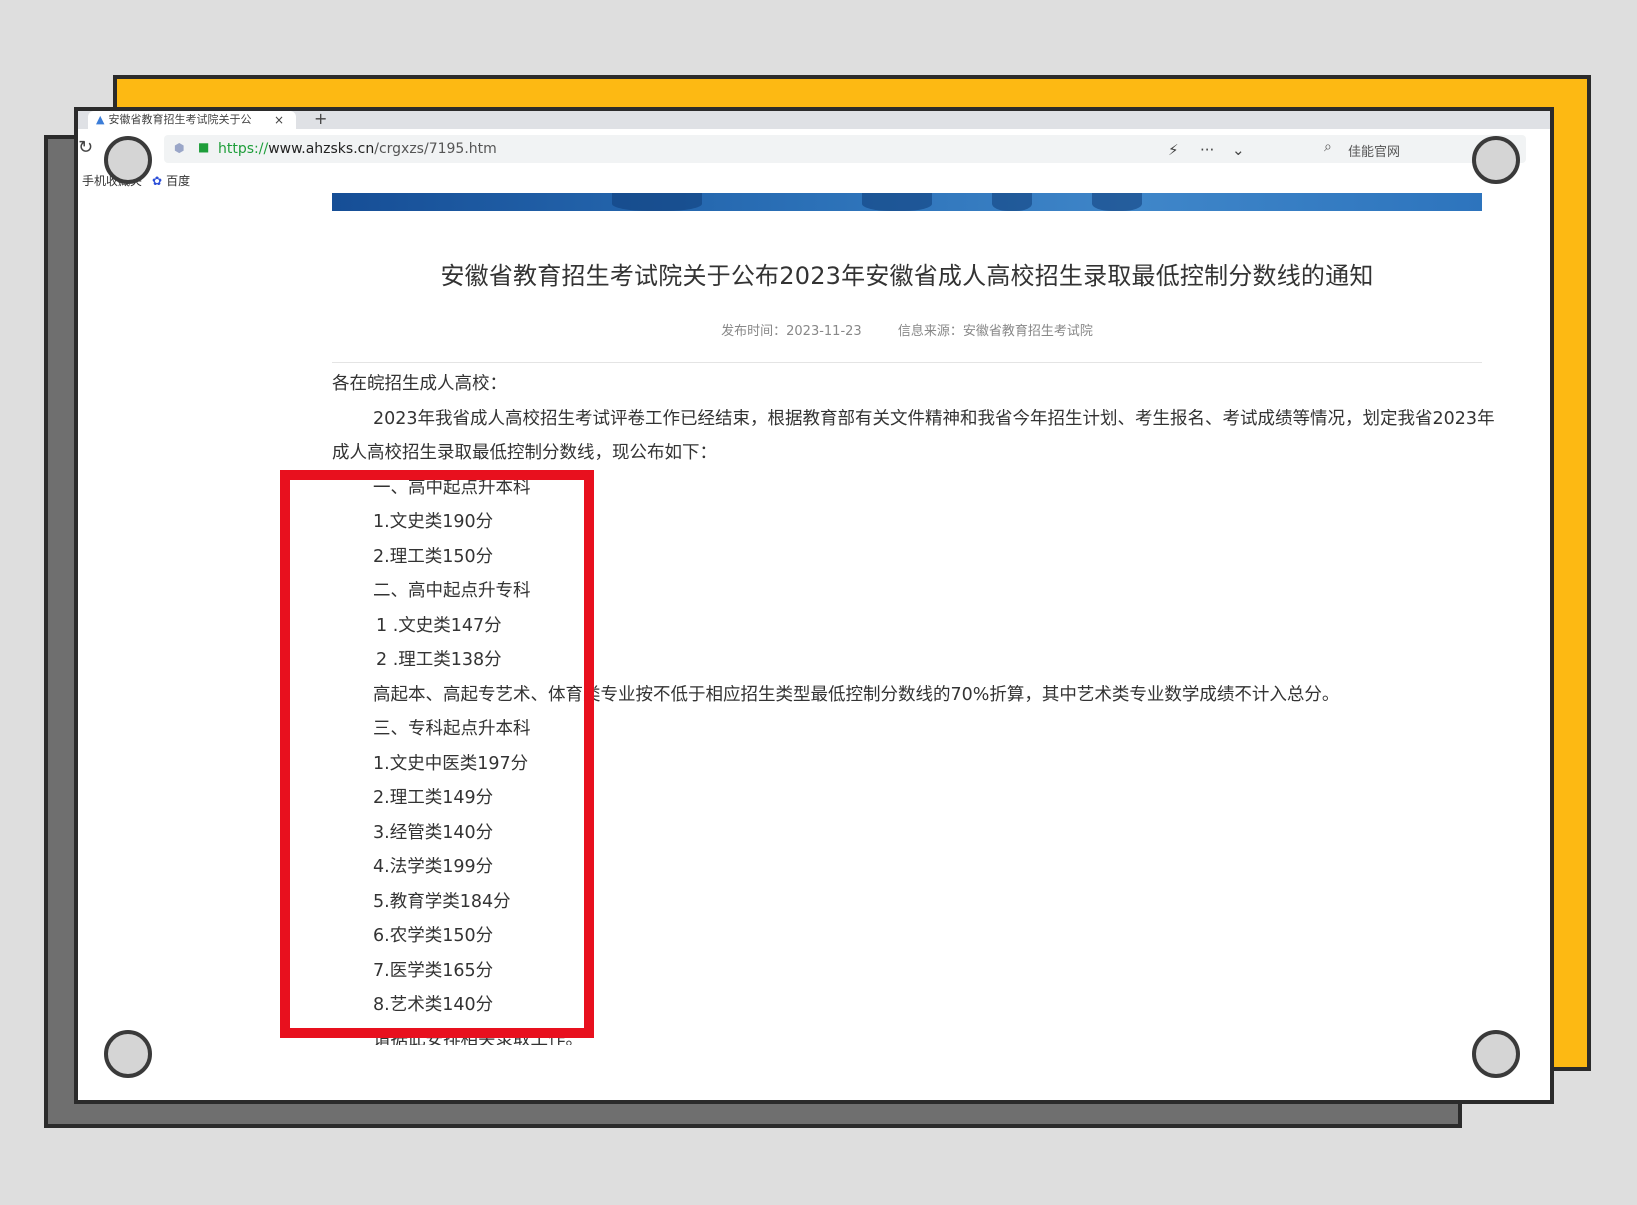 The image size is (1637, 1205). What do you see at coordinates (452, 487) in the screenshot?
I see `section-heading: 一、高中起点升本科` at bounding box center [452, 487].